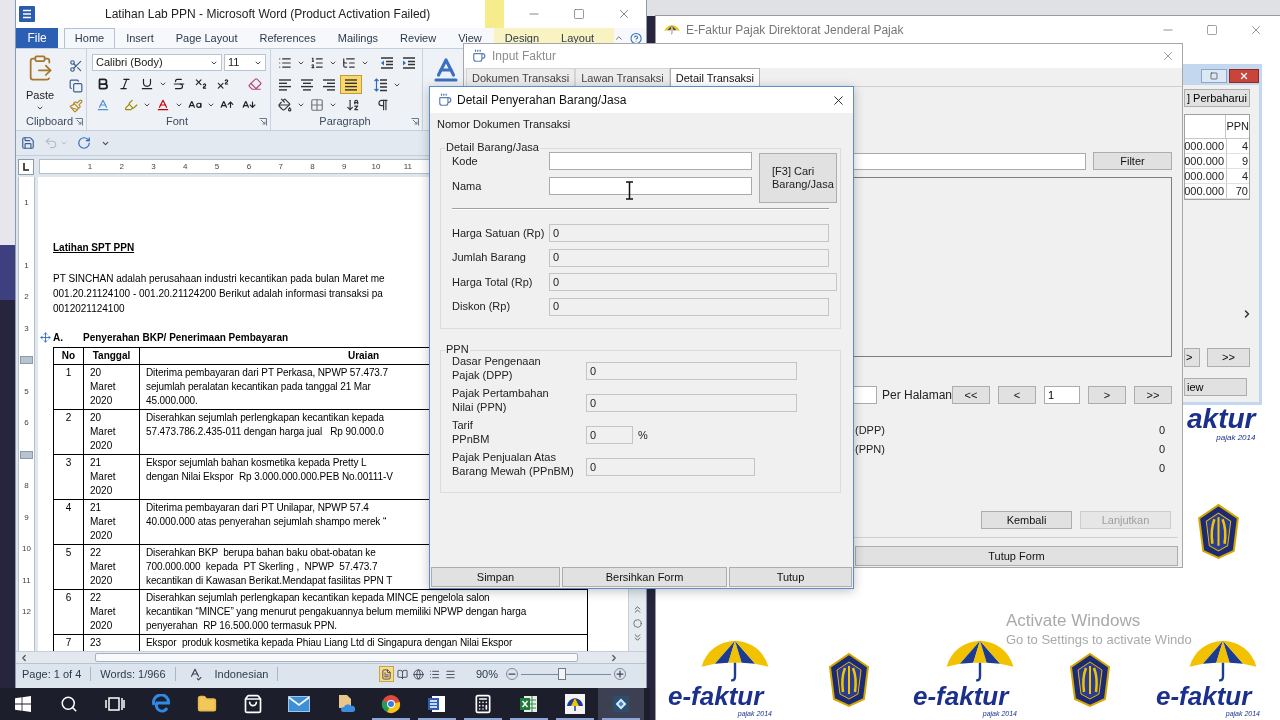  I want to click on field-label: Diskon (Rp), so click(482, 307).